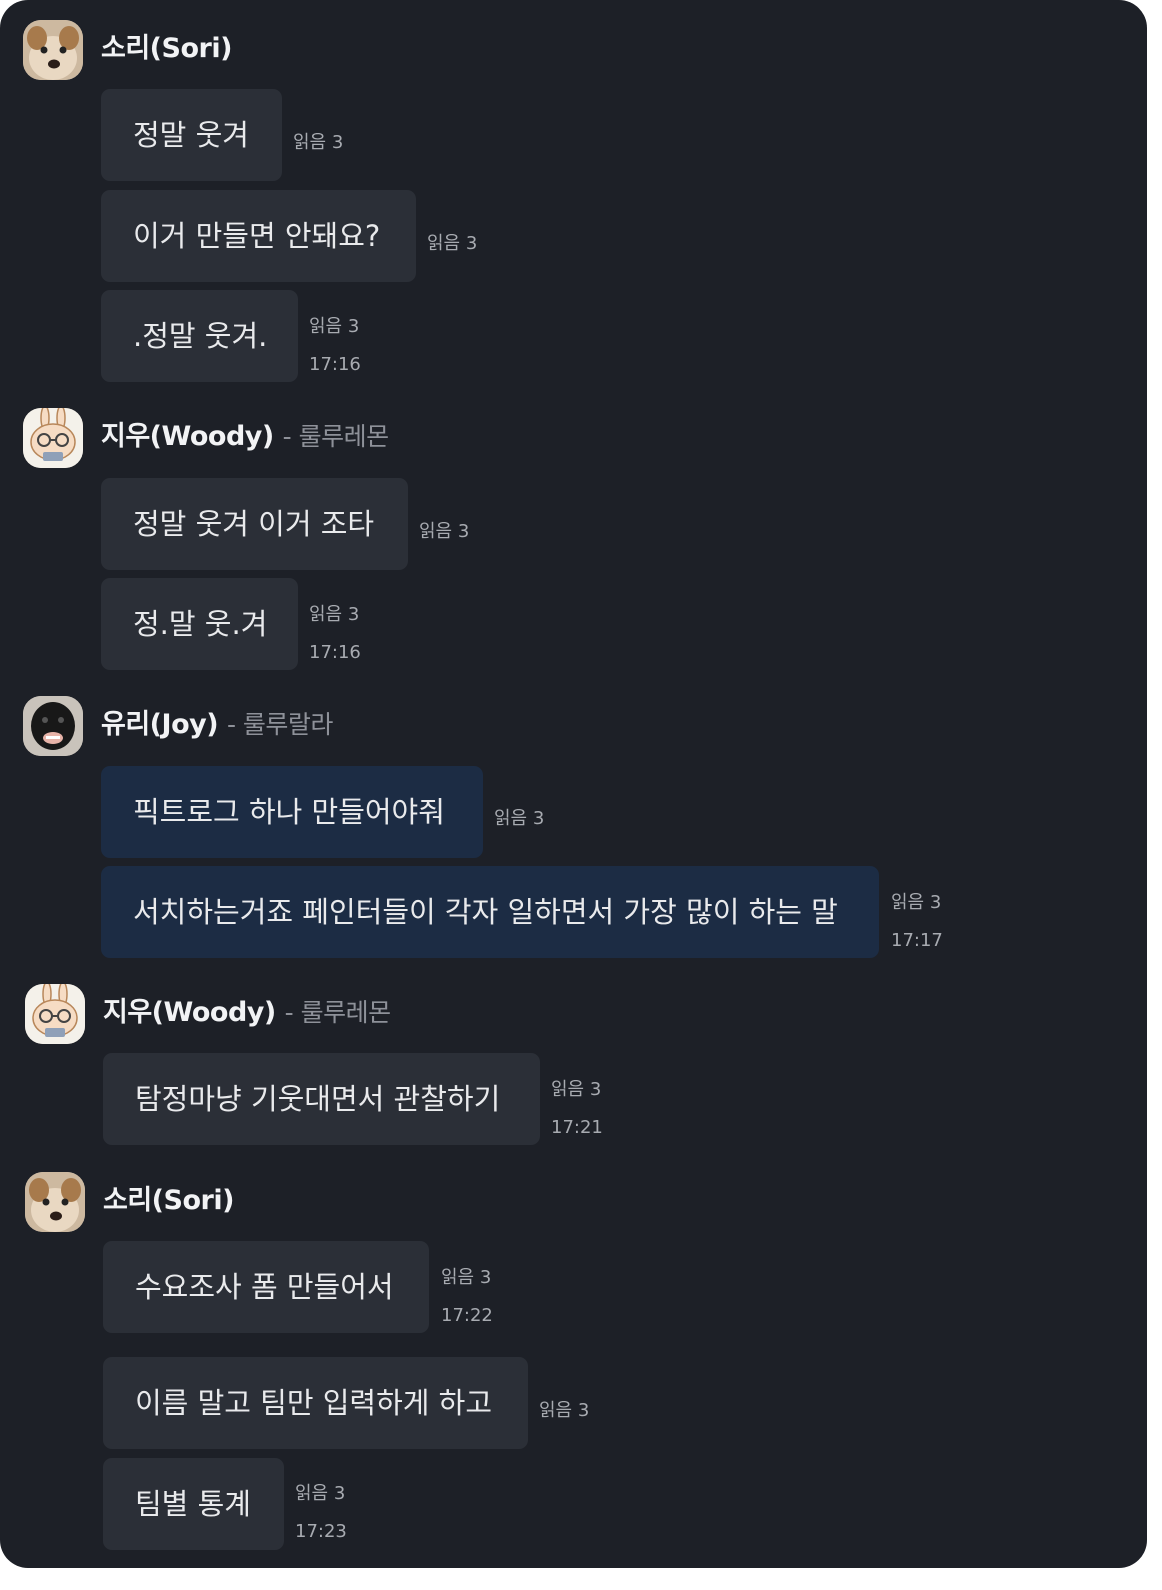 This screenshot has height=1590, width=1162. Describe the element at coordinates (318, 1099) in the screenshot. I see `message-text: 탐정마냥 기웃대면서 관찰하기` at that location.